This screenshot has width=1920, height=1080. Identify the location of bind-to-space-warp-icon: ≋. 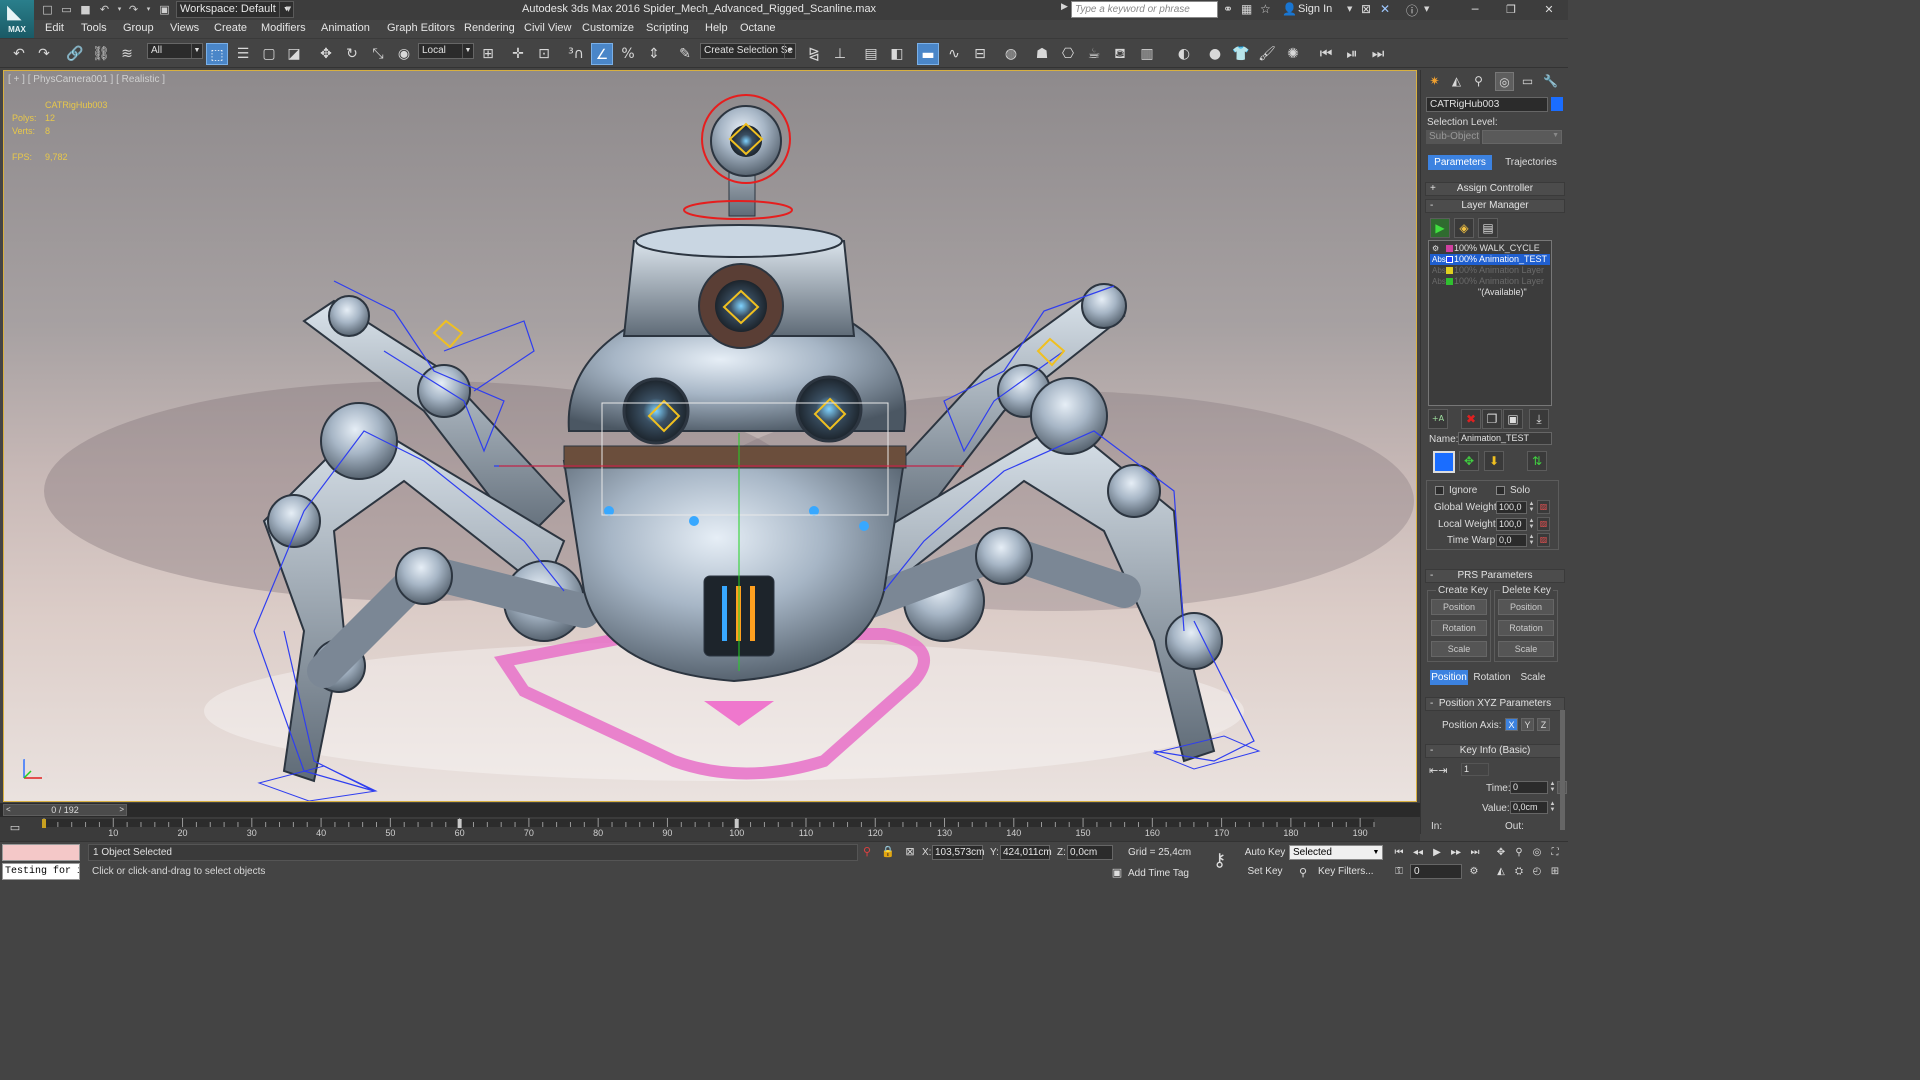
(127, 54).